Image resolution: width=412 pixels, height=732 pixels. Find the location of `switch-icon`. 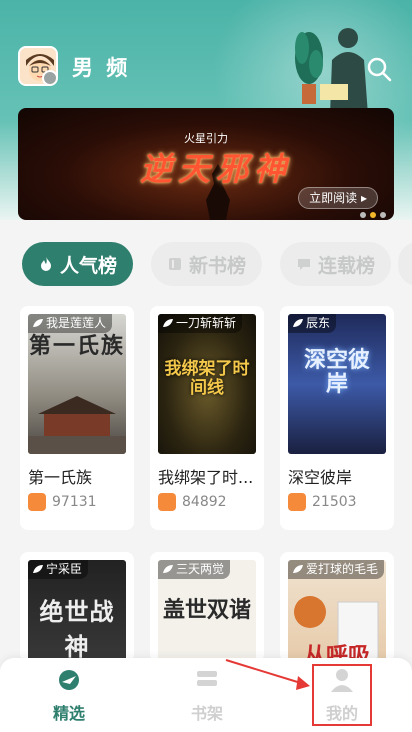

switch-icon is located at coordinates (49, 77).